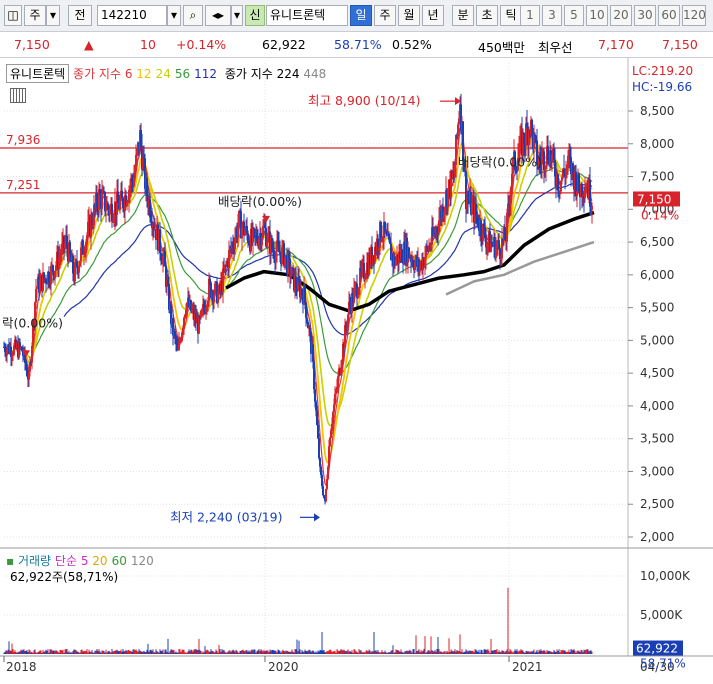 The height and width of the screenshot is (684, 713). I want to click on price-axis-label: 2,500, so click(657, 504).